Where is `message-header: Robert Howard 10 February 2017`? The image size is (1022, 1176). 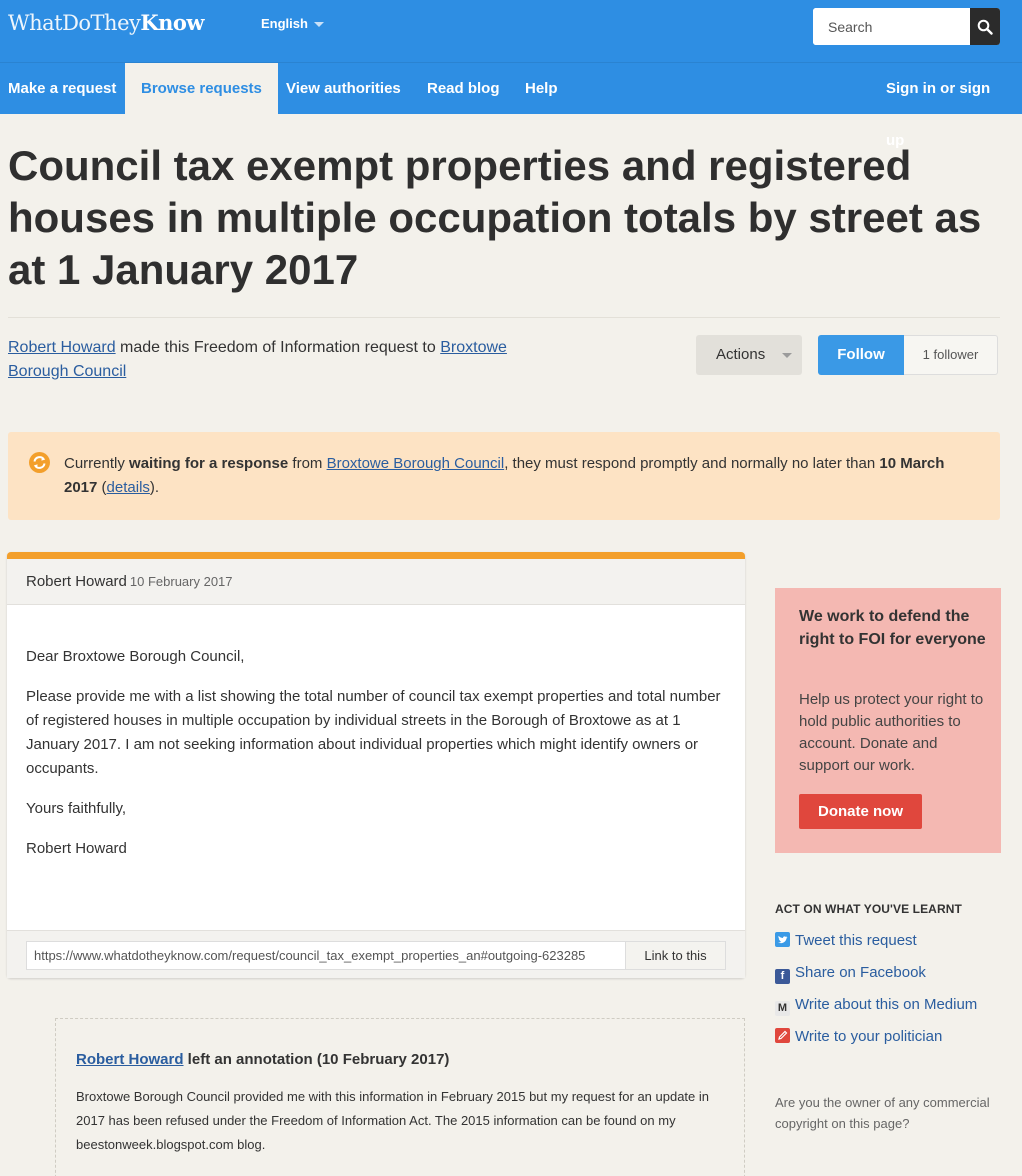
message-header: Robert Howard 10 February 2017 is located at coordinates (376, 582).